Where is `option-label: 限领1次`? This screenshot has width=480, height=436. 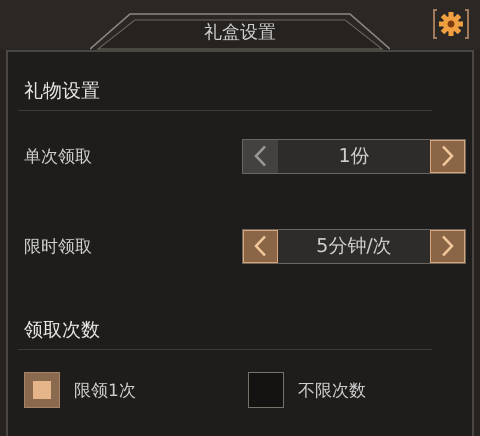
option-label: 限领1次 is located at coordinates (105, 391).